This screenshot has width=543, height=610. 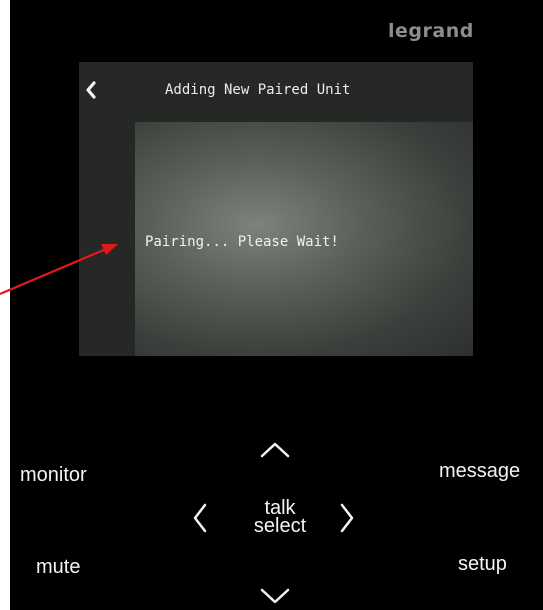 What do you see at coordinates (242, 242) in the screenshot?
I see `pairing-status-text: Pairing... Please Wait!` at bounding box center [242, 242].